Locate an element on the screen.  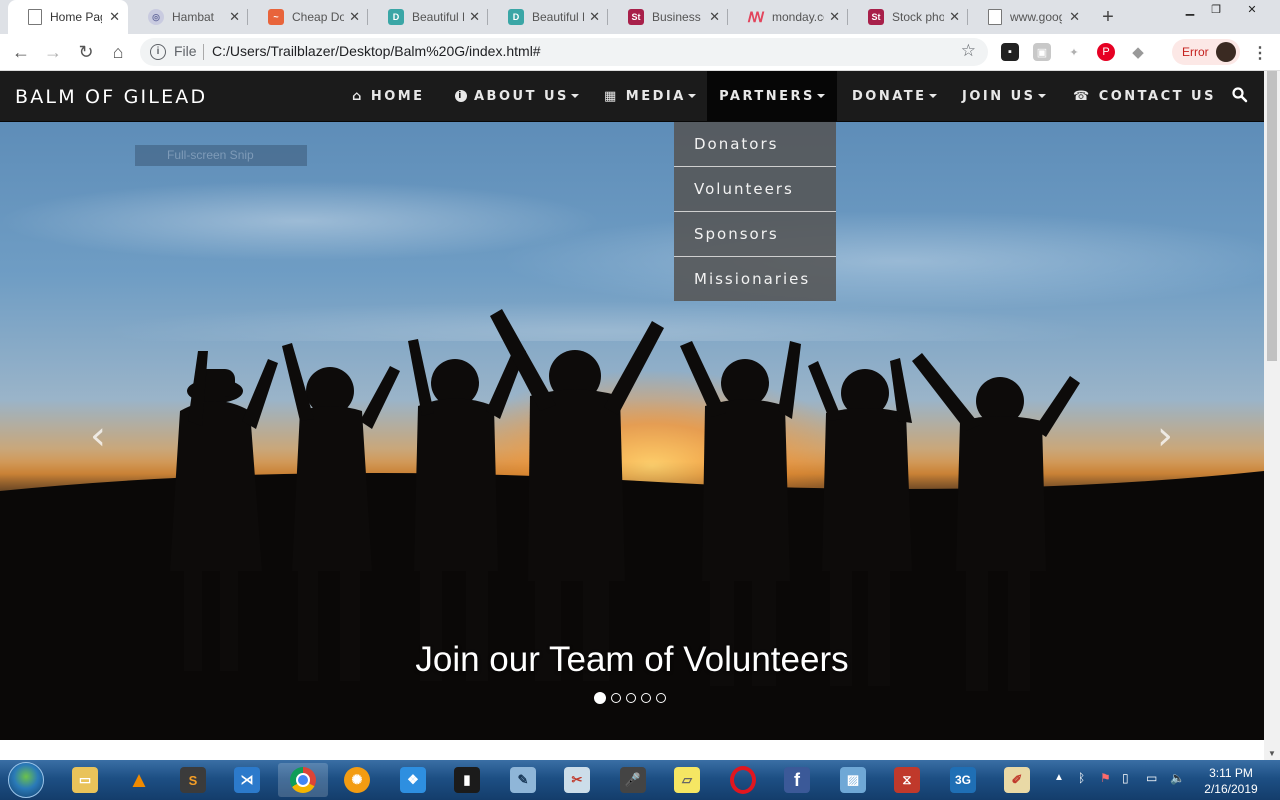
nav-label: DONATE is located at coordinates (889, 96).